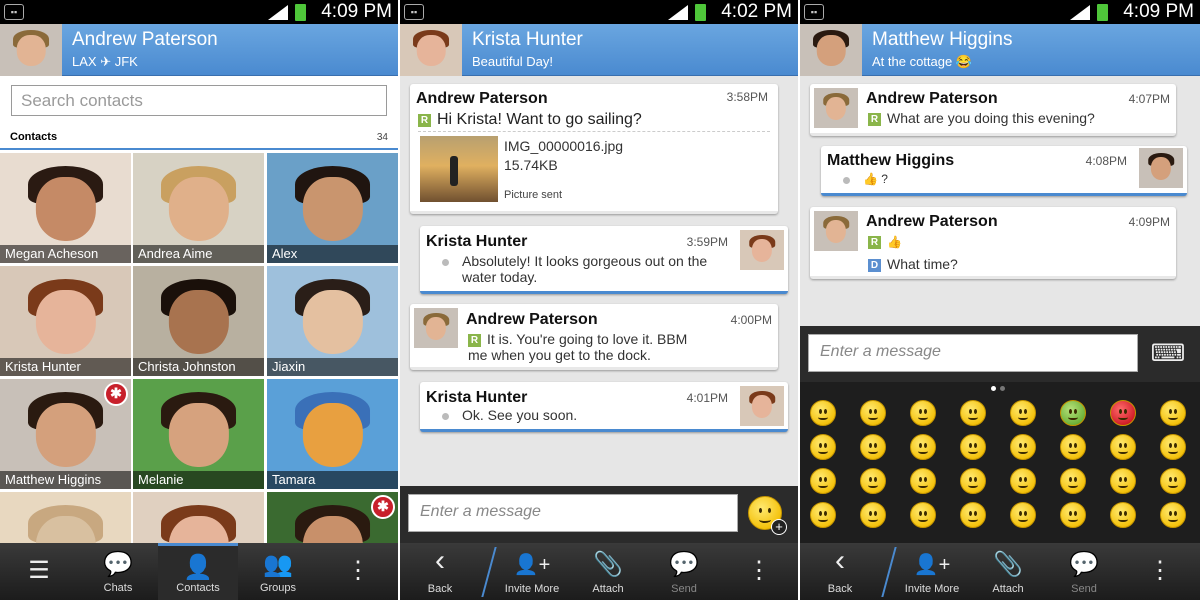  Describe the element at coordinates (118, 571) in the screenshot. I see `tab-chats: 💬 Chats` at that location.